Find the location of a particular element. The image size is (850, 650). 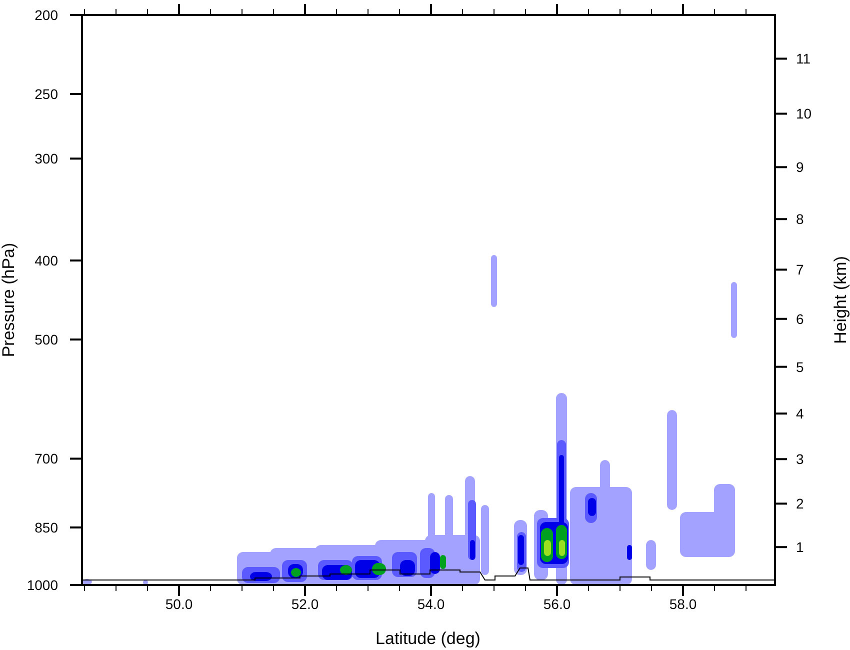

x-tick-label: 58.0 is located at coordinates (683, 604).